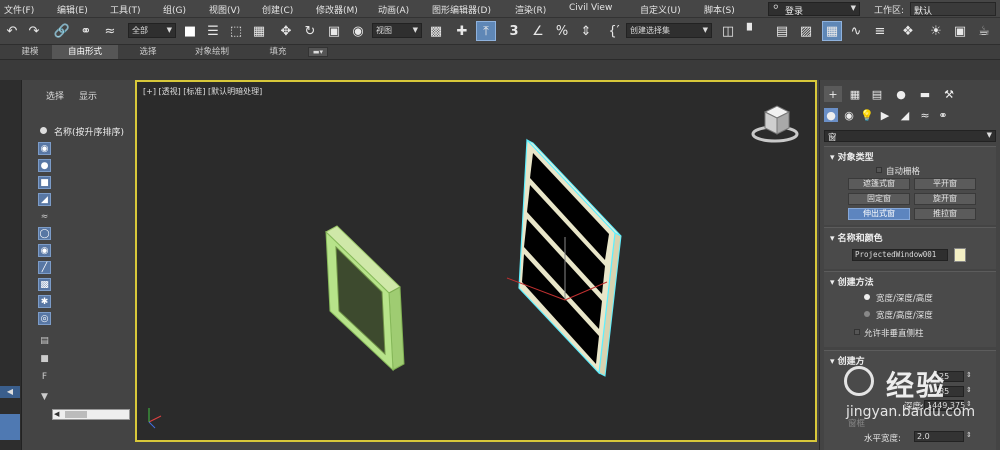 Image resolution: width=1000 pixels, height=450 pixels. What do you see at coordinates (10, 392) in the screenshot?
I see `scroll-left-icon: ◀` at bounding box center [10, 392].